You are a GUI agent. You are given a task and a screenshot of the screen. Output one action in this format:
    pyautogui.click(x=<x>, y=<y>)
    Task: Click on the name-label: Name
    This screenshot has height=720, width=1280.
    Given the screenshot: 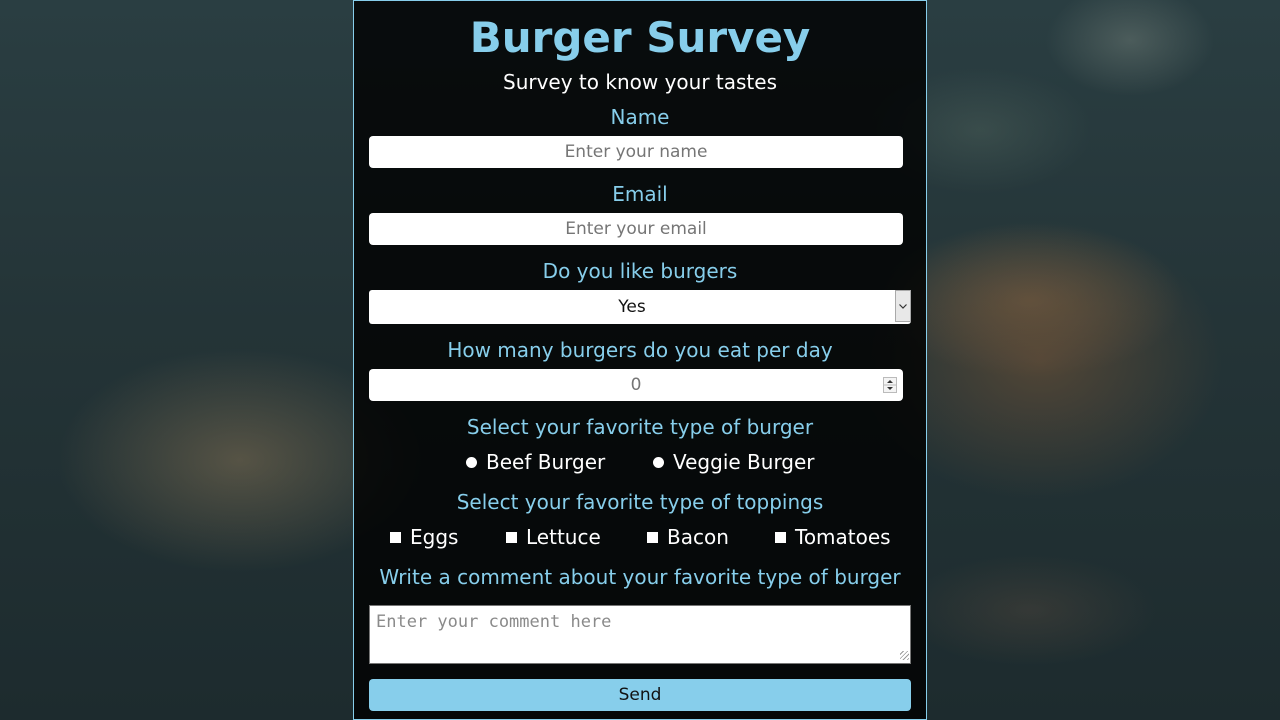 What is the action you would take?
    pyautogui.click(x=640, y=117)
    